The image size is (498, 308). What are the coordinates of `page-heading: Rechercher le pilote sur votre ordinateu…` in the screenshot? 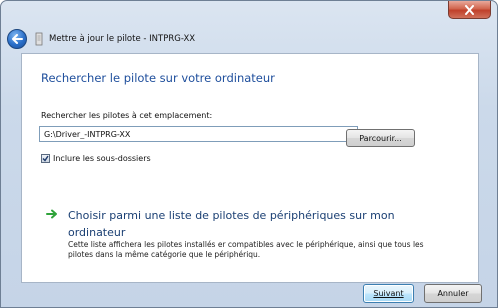 It's located at (158, 78).